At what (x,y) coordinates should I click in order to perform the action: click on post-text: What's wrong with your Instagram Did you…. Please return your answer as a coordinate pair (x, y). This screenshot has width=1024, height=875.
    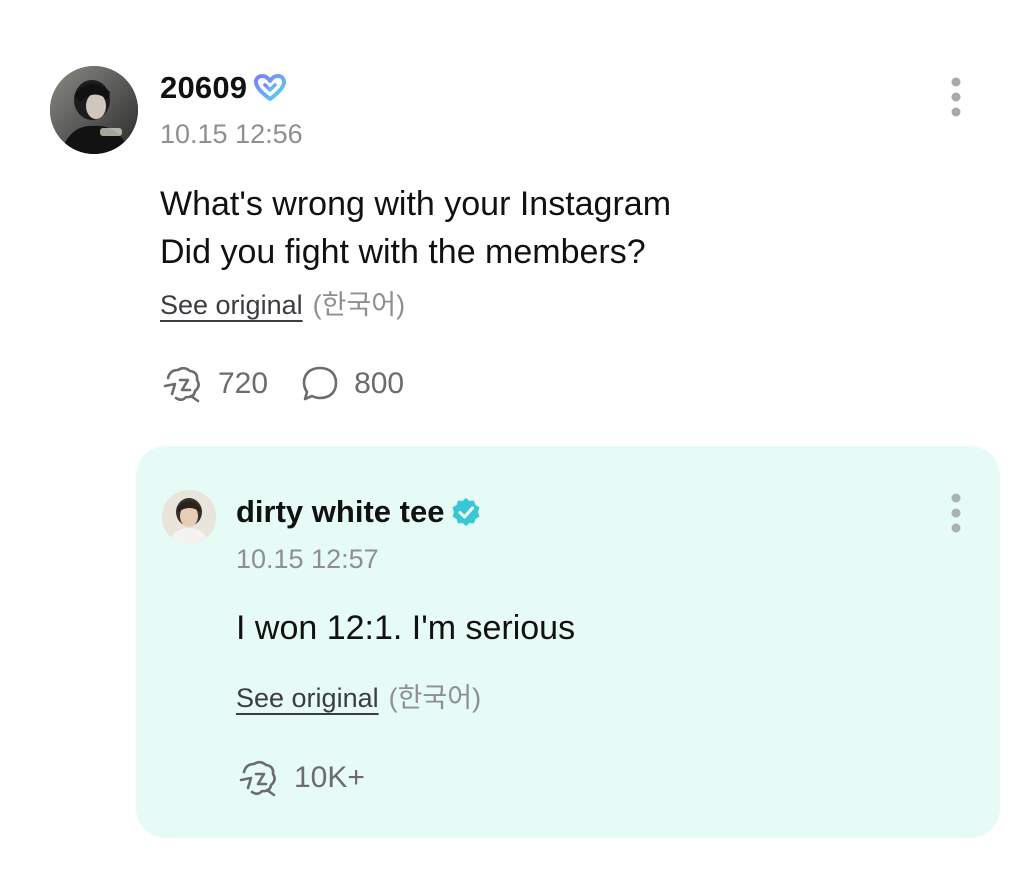
    Looking at the image, I should click on (415, 228).